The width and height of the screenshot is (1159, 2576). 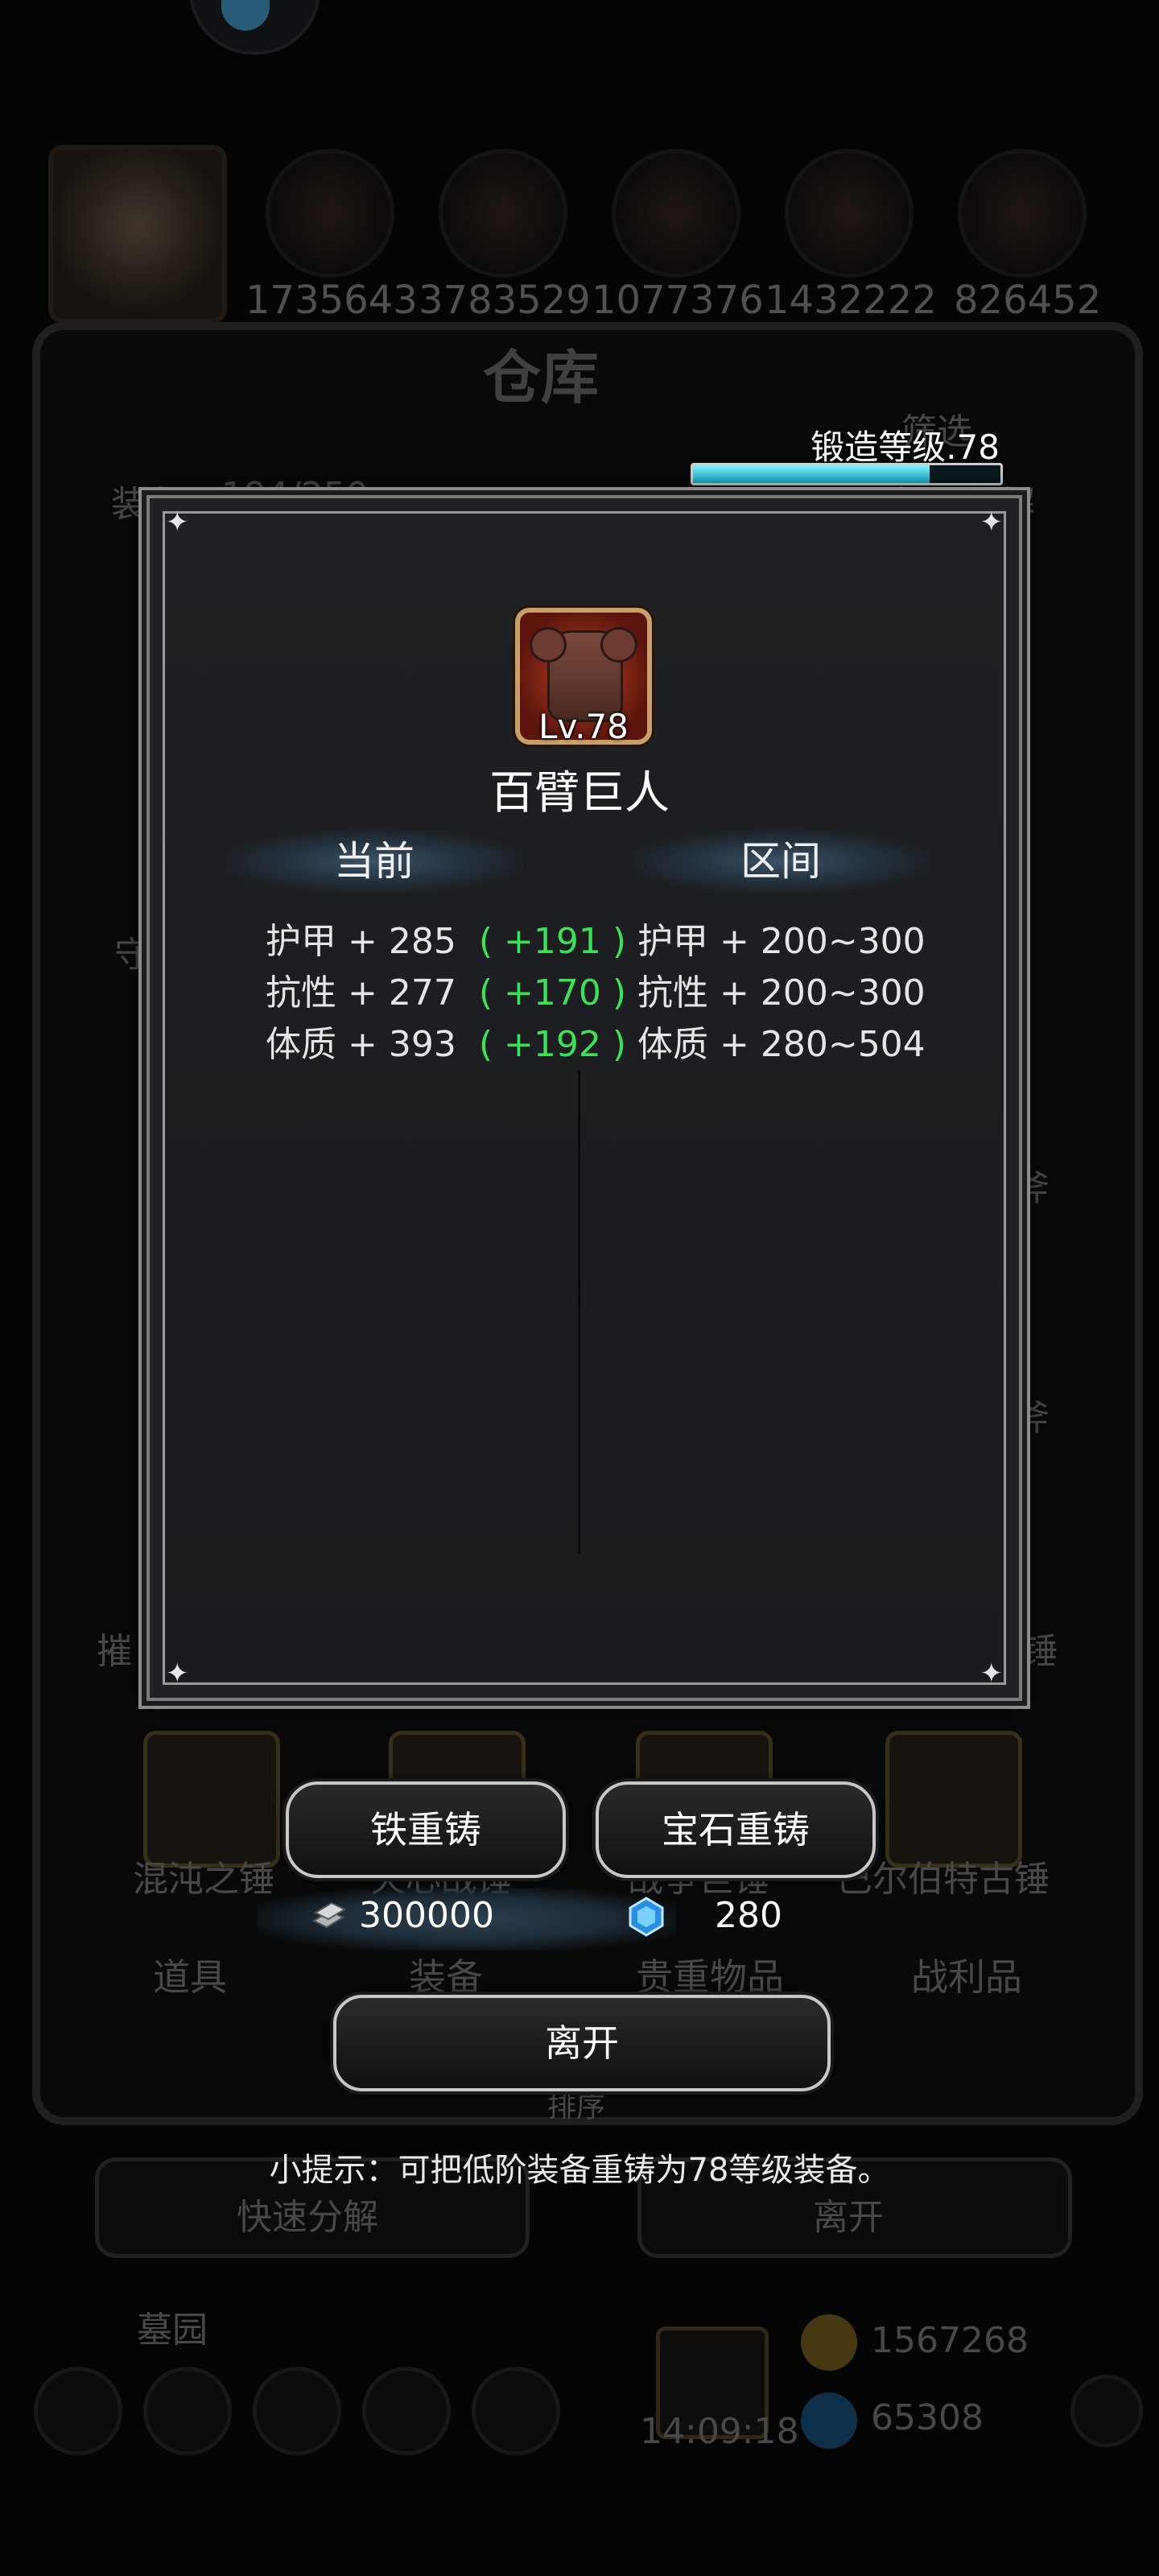 What do you see at coordinates (552, 941) in the screenshot?
I see `stat-bonus: ( +191 )` at bounding box center [552, 941].